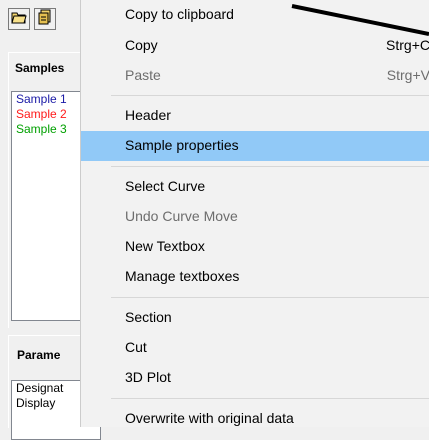 This screenshot has width=429, height=440. I want to click on menu-item-overwrite-with-original-data: Overwrite with original data, so click(255, 419).